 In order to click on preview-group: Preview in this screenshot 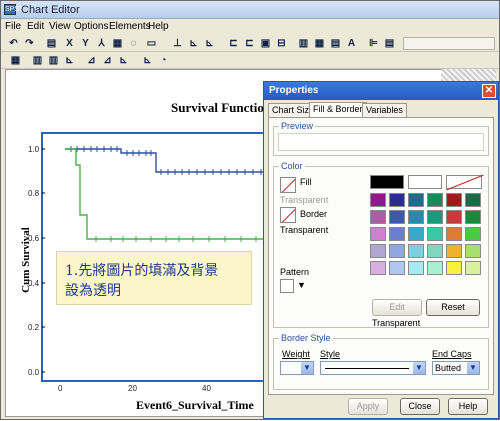, I will do `click(381, 138)`.